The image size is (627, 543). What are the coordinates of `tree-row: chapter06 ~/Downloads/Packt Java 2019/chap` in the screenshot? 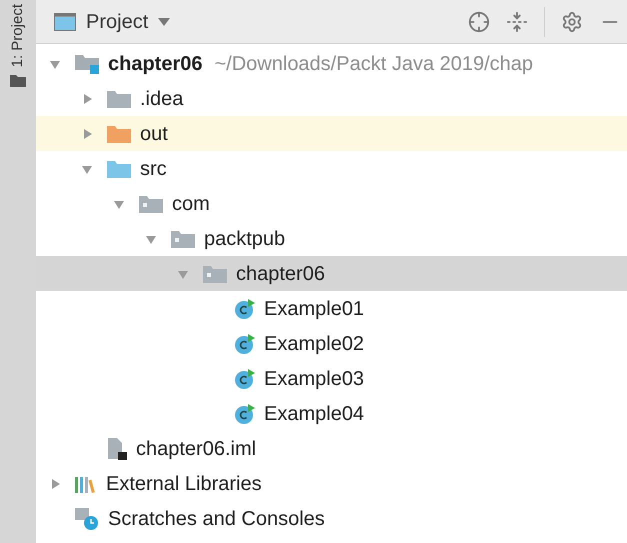 It's located at (331, 63).